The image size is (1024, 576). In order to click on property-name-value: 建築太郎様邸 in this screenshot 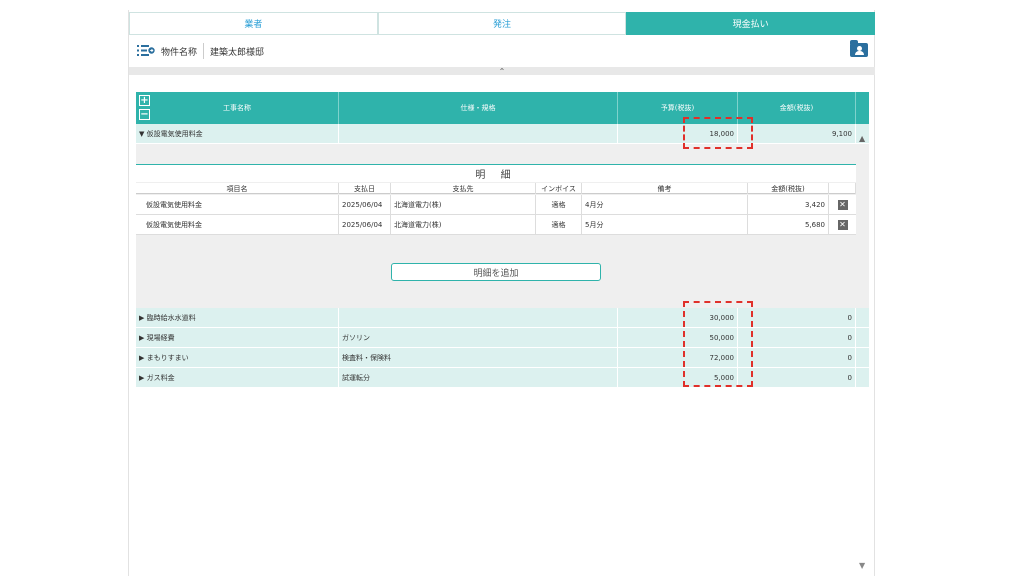, I will do `click(237, 53)`.